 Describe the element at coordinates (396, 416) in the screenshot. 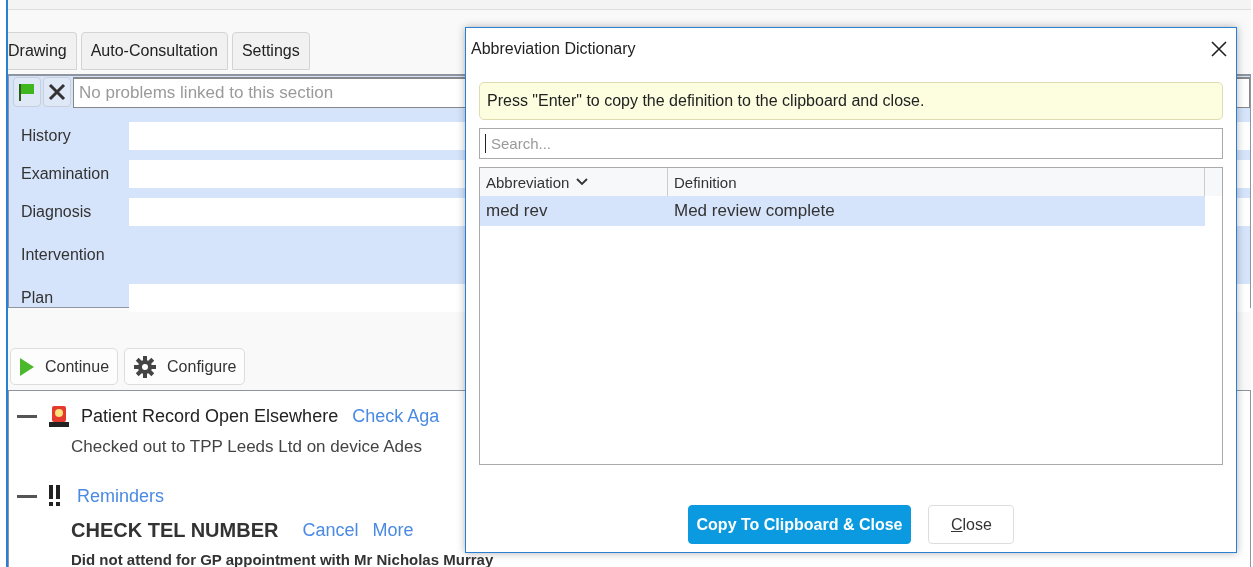

I see `alert-link: Check Aga` at that location.